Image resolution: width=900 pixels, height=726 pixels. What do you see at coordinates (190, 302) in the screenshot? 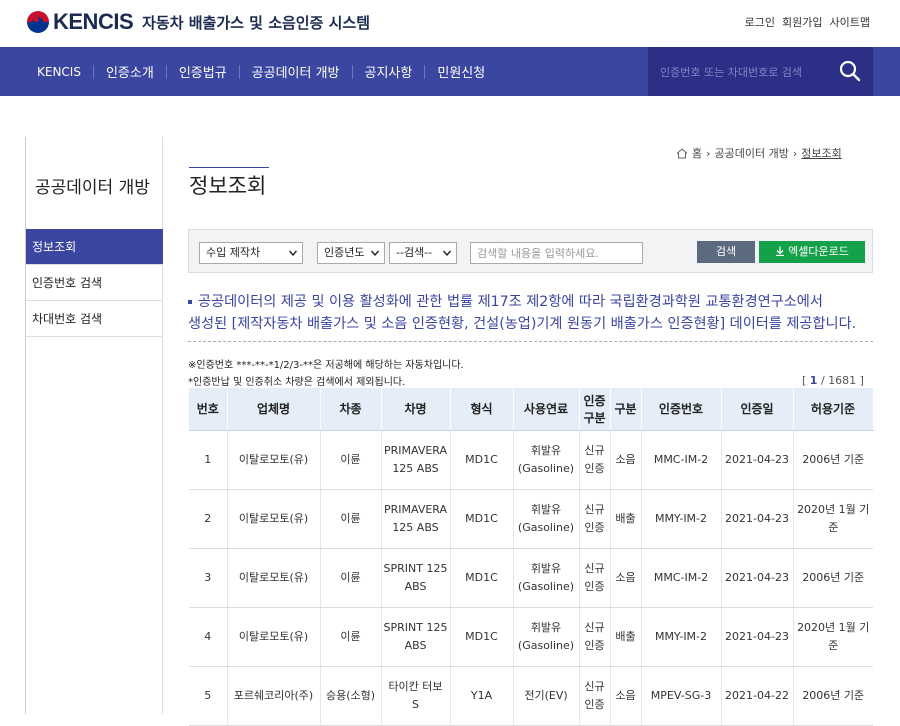
I see `bullet-icon` at bounding box center [190, 302].